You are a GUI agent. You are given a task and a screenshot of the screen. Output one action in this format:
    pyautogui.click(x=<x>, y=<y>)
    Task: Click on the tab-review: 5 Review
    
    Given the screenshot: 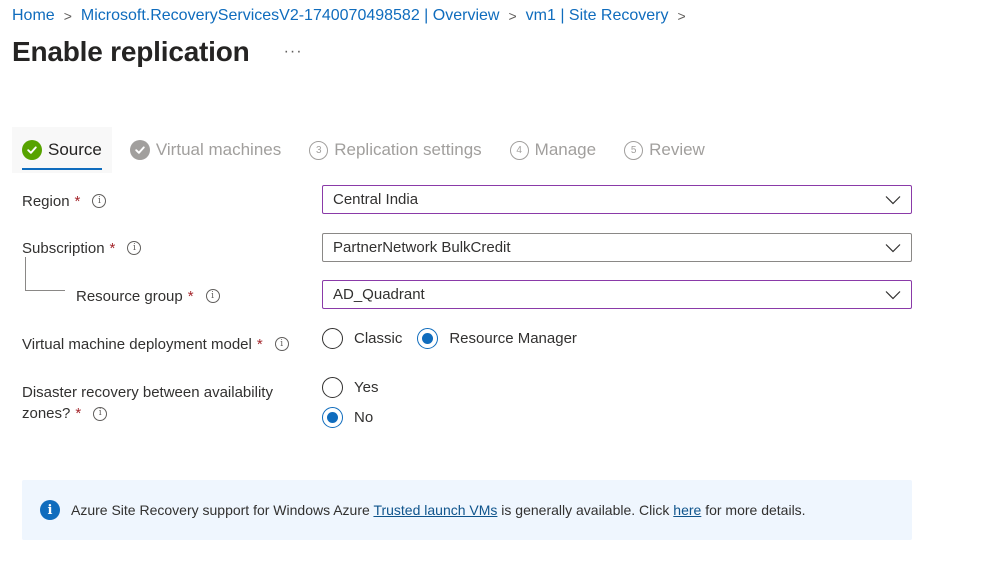 What is the action you would take?
    pyautogui.click(x=664, y=150)
    